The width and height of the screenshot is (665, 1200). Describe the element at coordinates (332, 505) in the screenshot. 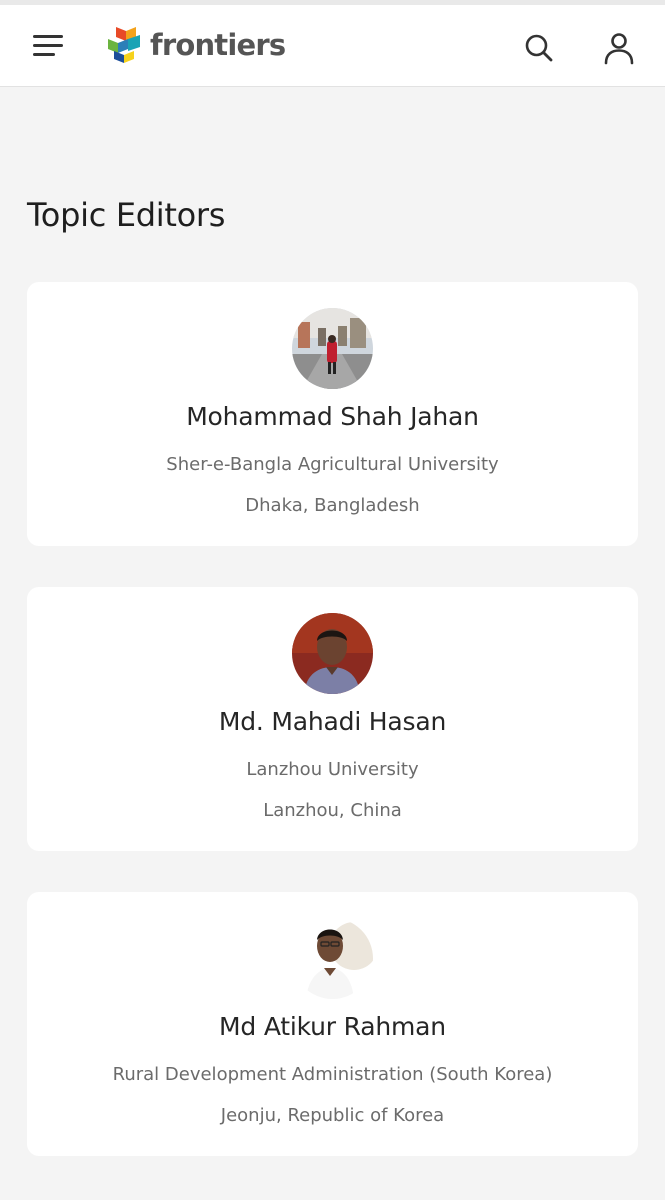

I see `editor-location: Dhaka, Bangladesh` at that location.